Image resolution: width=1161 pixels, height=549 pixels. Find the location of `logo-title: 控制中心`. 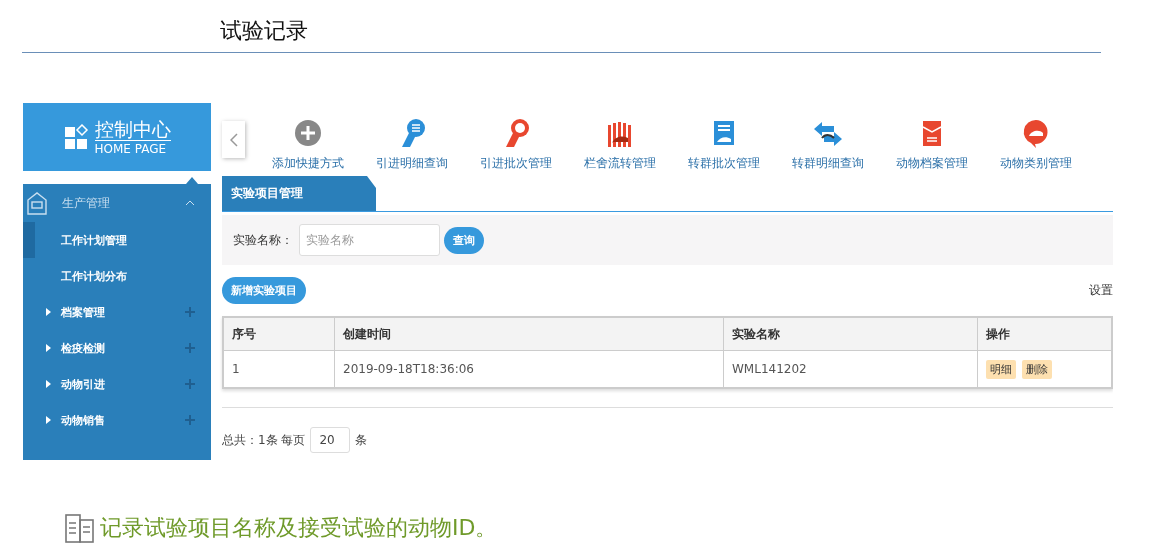

logo-title: 控制中心 is located at coordinates (132, 129).